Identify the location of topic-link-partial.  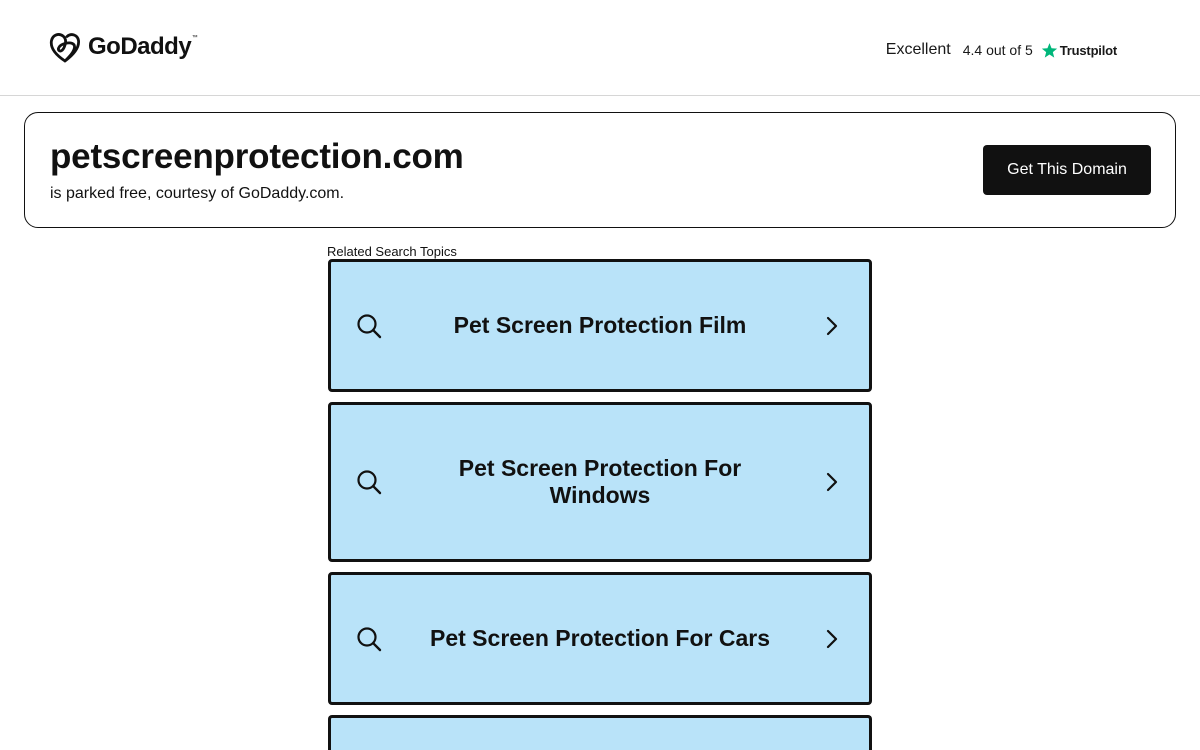
(600, 732).